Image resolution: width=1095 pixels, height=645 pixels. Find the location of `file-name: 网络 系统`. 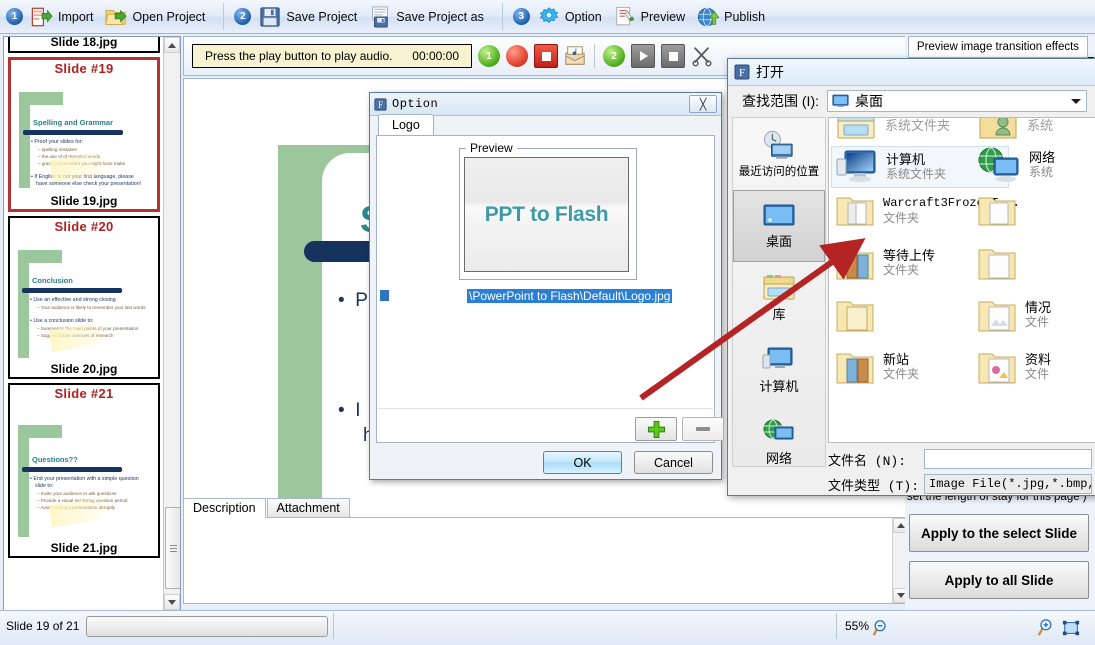

file-name: 网络 系统 is located at coordinates (1042, 164).